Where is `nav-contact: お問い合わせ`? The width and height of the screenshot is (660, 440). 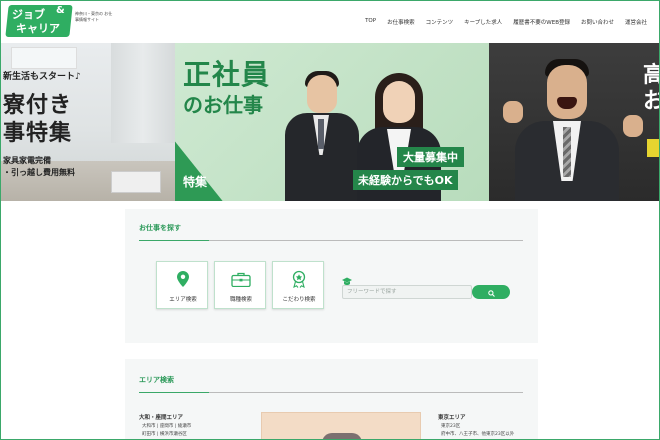 nav-contact: お問い合わせ is located at coordinates (597, 22).